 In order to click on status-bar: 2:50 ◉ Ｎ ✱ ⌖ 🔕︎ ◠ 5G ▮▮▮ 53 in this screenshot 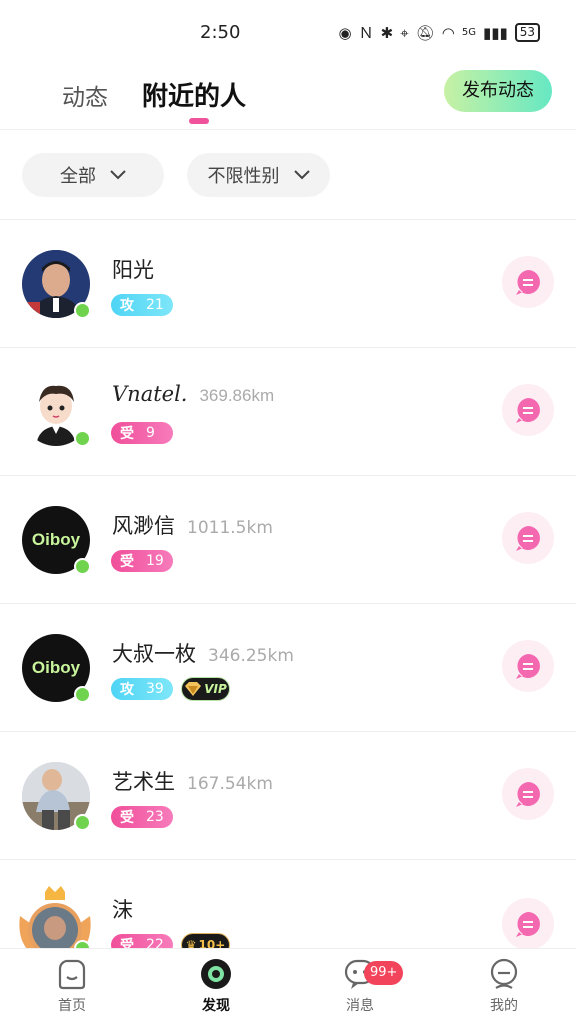, I will do `click(288, 32)`.